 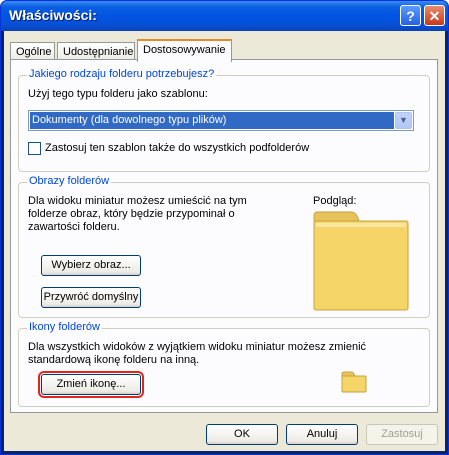 I want to click on folder-icon, so click(x=354, y=382).